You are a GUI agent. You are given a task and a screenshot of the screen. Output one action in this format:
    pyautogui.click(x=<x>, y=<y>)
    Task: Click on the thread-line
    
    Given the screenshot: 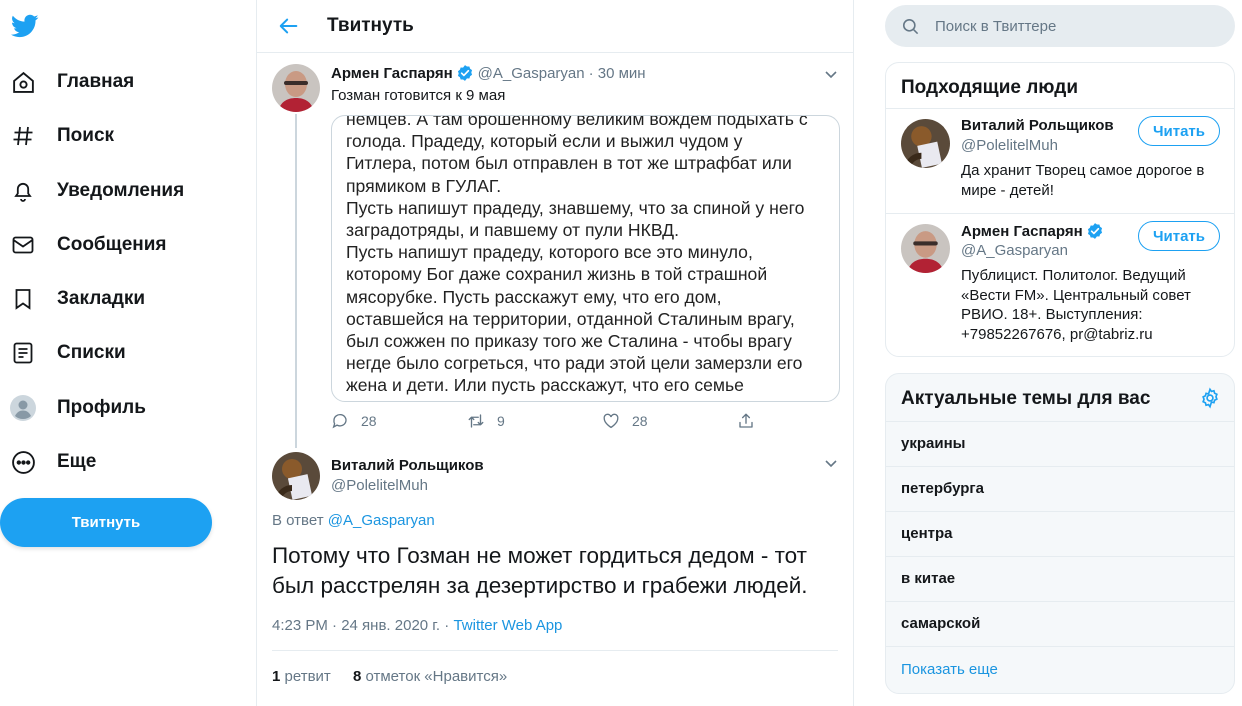 What is the action you would take?
    pyautogui.click(x=296, y=281)
    